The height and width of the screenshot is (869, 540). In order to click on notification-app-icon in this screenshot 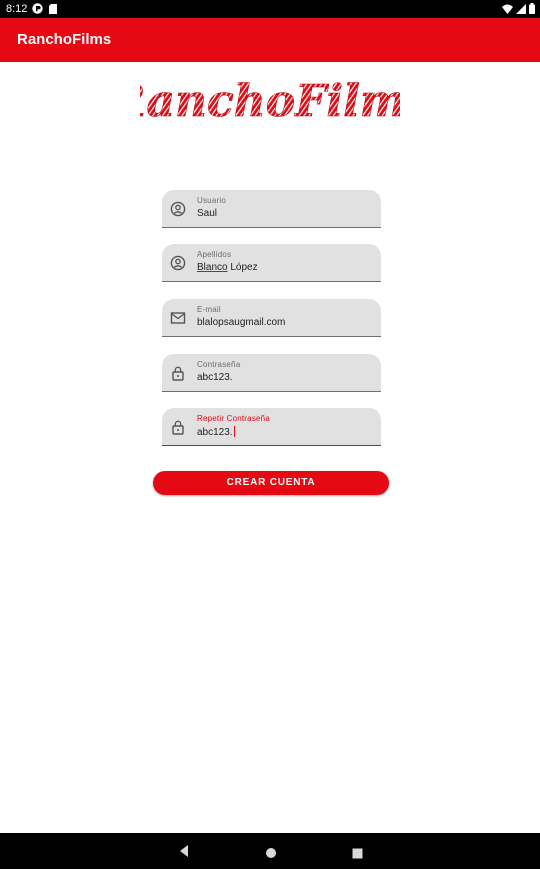, I will do `click(37, 10)`.